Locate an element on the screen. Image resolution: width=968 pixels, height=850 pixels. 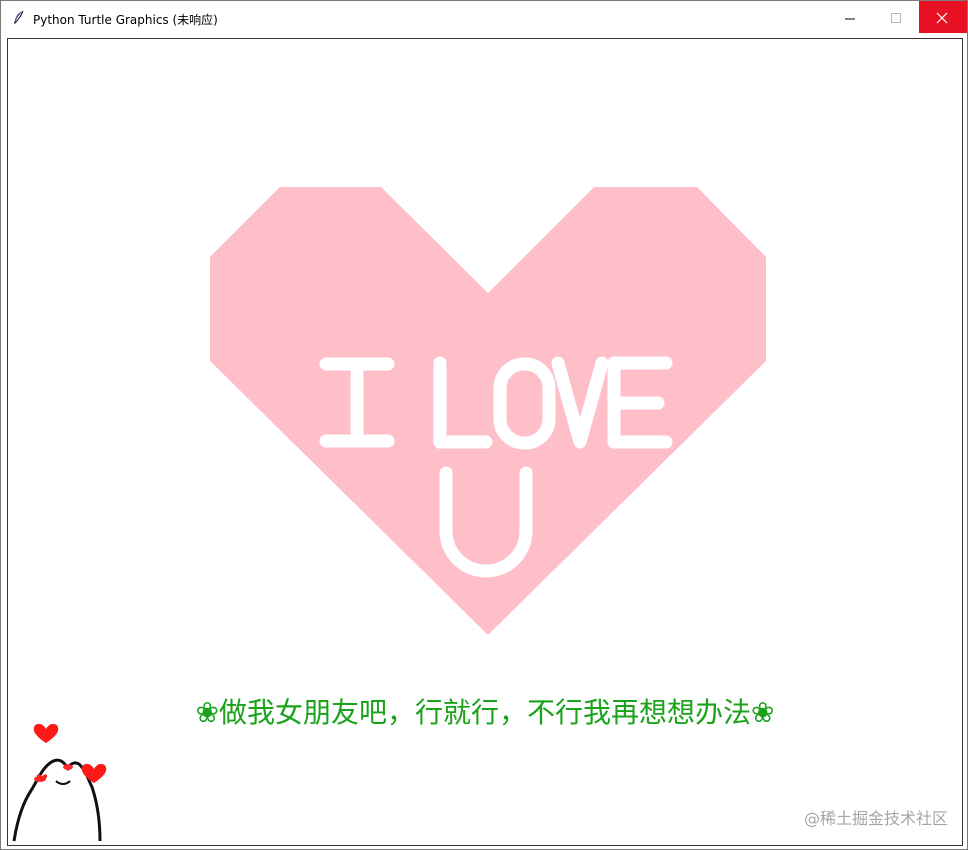
mascot-sticker is located at coordinates (59, 782).